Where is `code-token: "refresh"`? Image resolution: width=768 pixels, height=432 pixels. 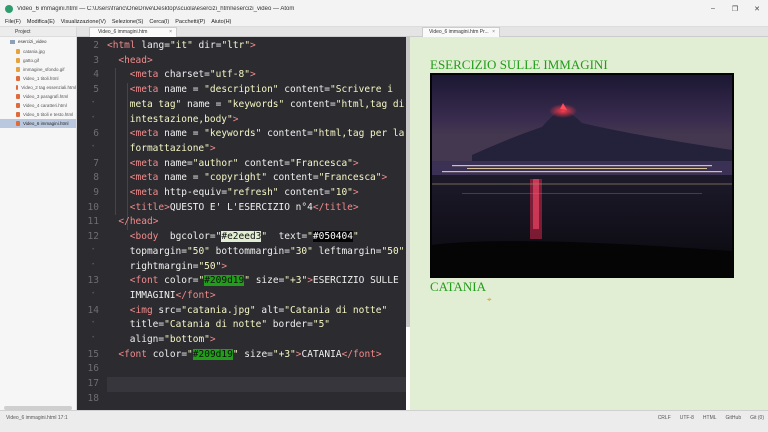
code-token: "refresh" is located at coordinates (256, 192).